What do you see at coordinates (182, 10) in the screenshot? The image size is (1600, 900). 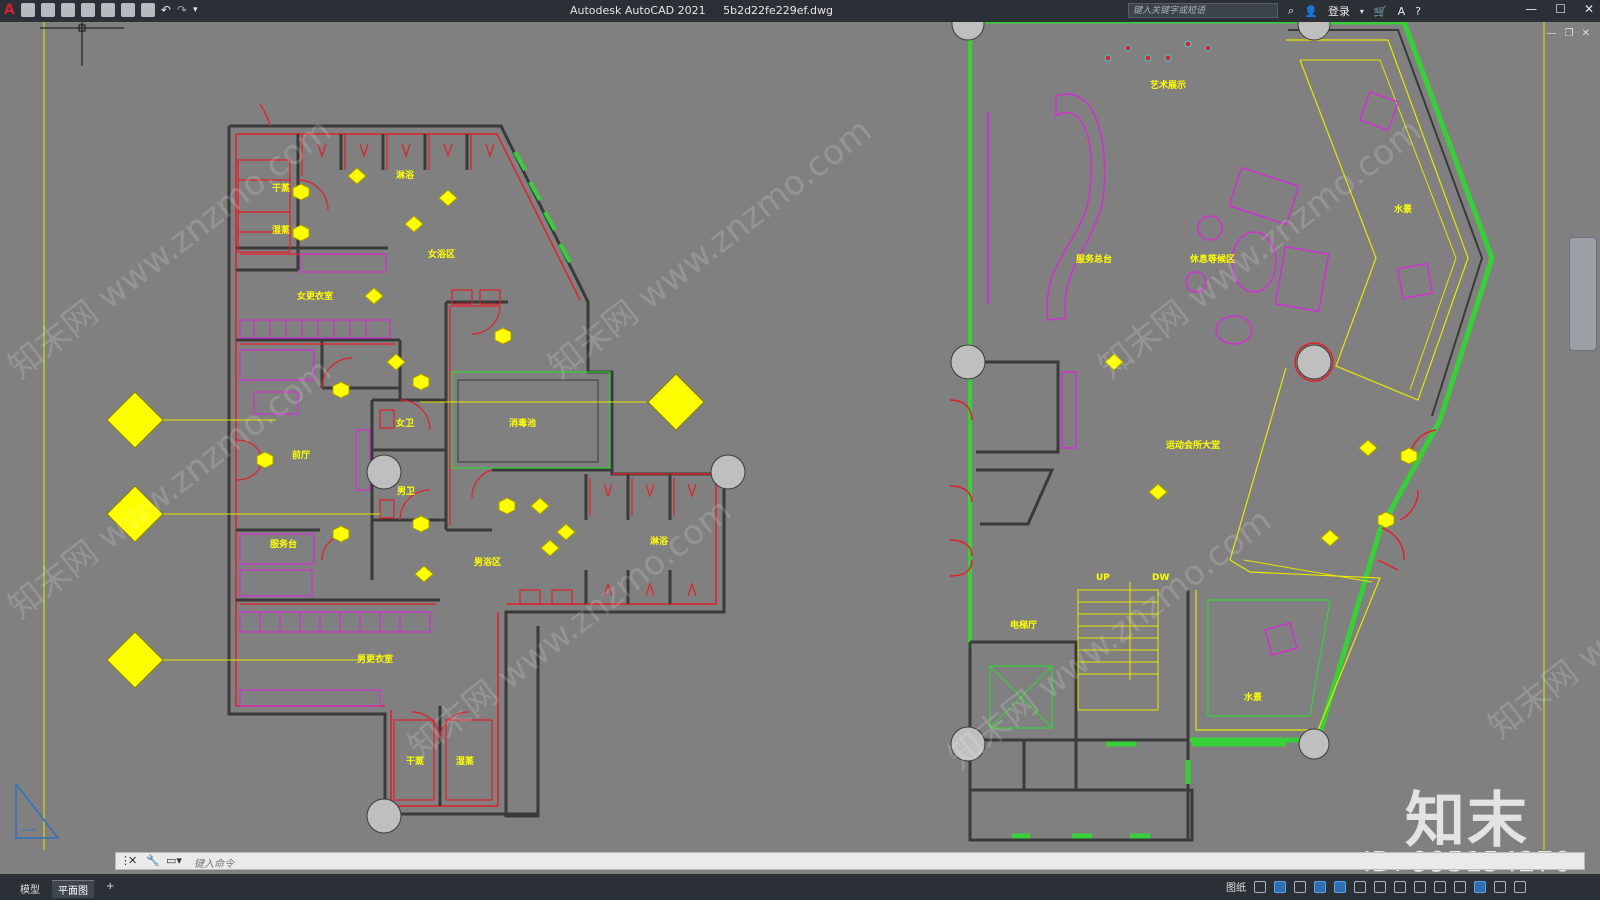 I see `redo-icon: ↷` at bounding box center [182, 10].